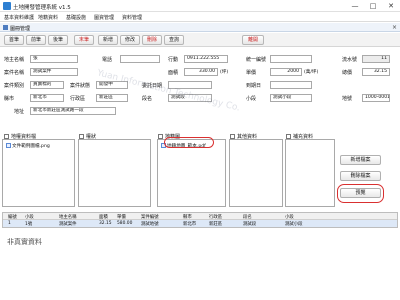 This screenshot has height=300, width=400. I want to click on subwindow-close-icon: ×, so click(394, 27).